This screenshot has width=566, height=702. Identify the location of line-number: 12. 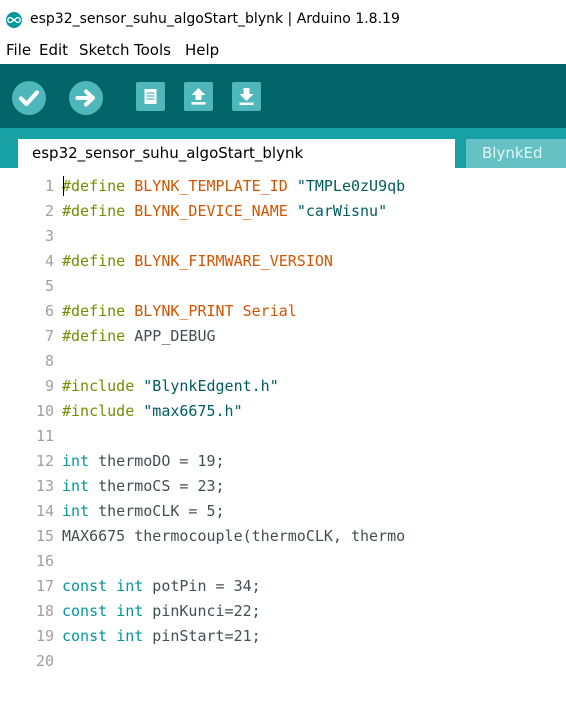
(44, 461).